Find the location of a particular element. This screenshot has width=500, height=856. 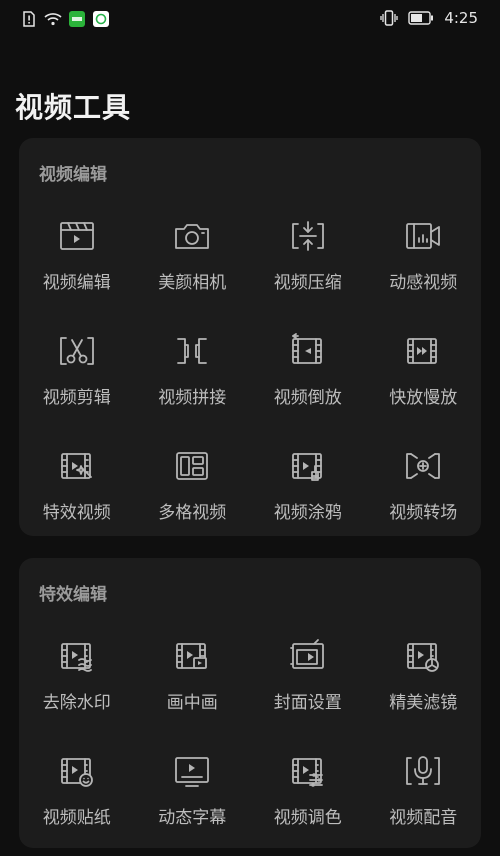

transition-icon is located at coordinates (423, 466).